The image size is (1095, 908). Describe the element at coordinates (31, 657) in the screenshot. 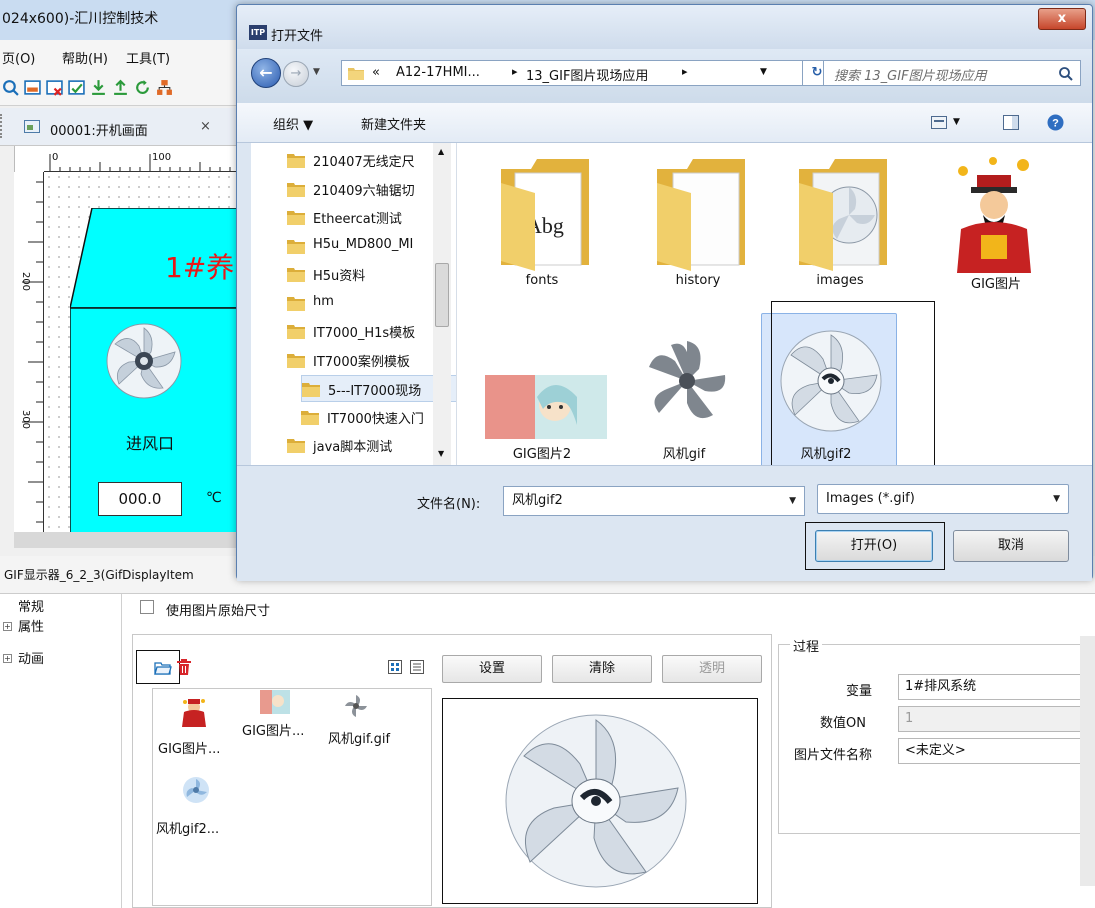

I see `tree-item-animation: 动画` at that location.